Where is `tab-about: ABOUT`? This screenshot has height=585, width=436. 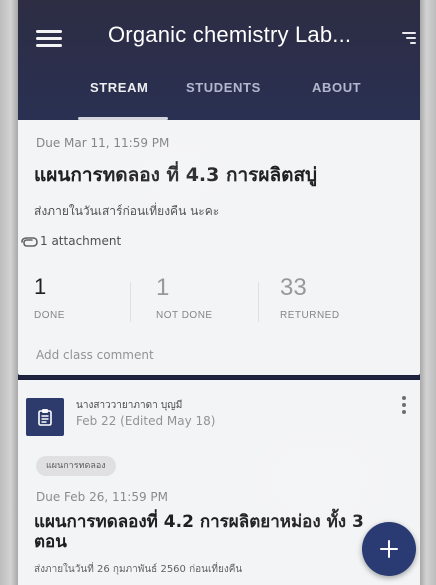 tab-about: ABOUT is located at coordinates (336, 87).